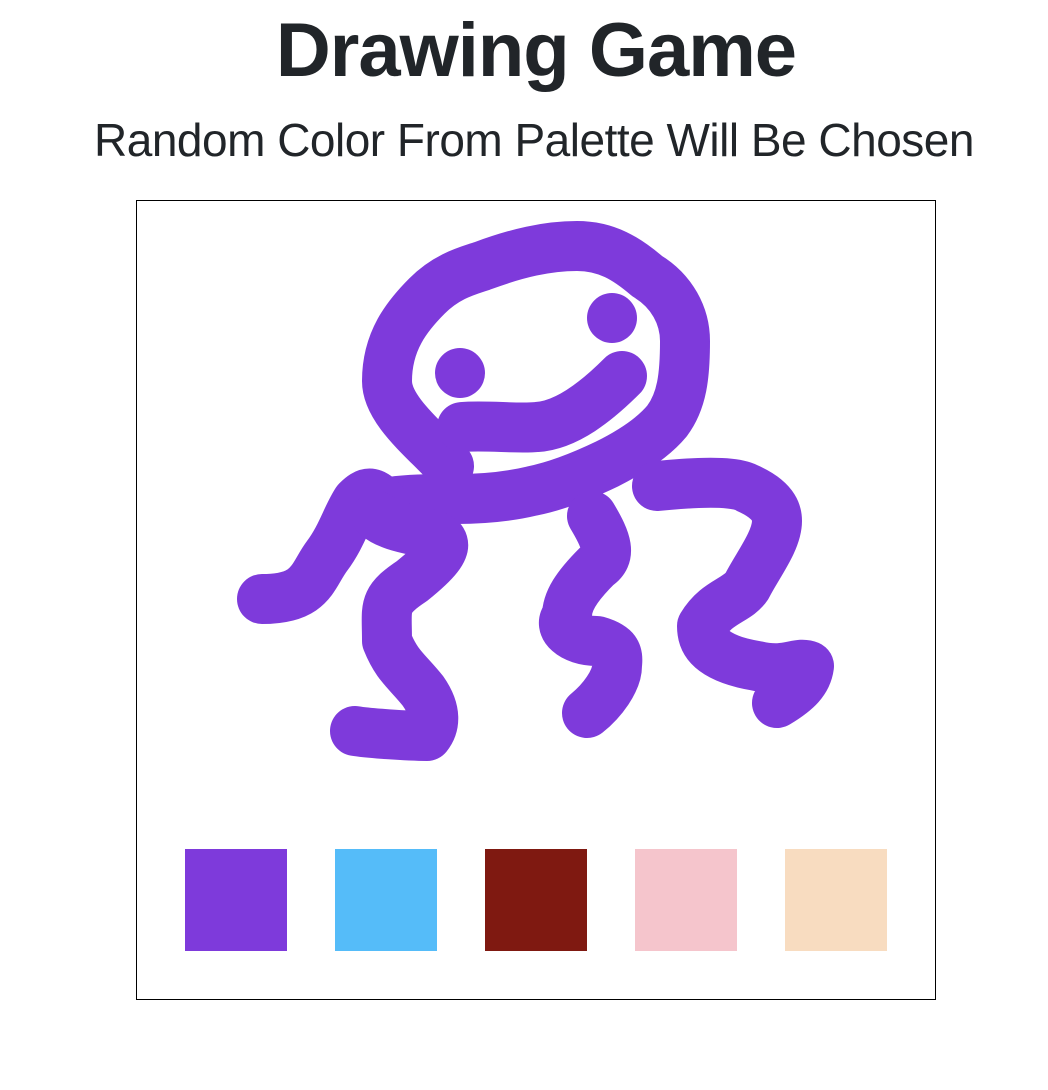 This screenshot has height=1090, width=1048. What do you see at coordinates (536, 50) in the screenshot?
I see `page-title: Drawing Game` at bounding box center [536, 50].